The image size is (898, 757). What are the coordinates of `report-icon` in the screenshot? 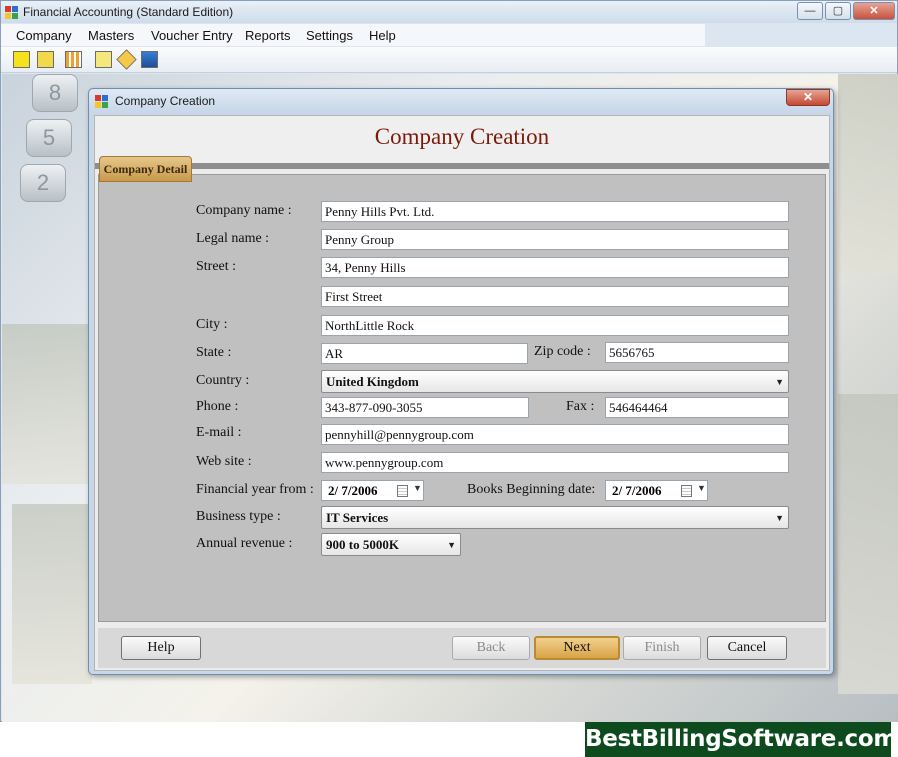 It's located at (149, 59).